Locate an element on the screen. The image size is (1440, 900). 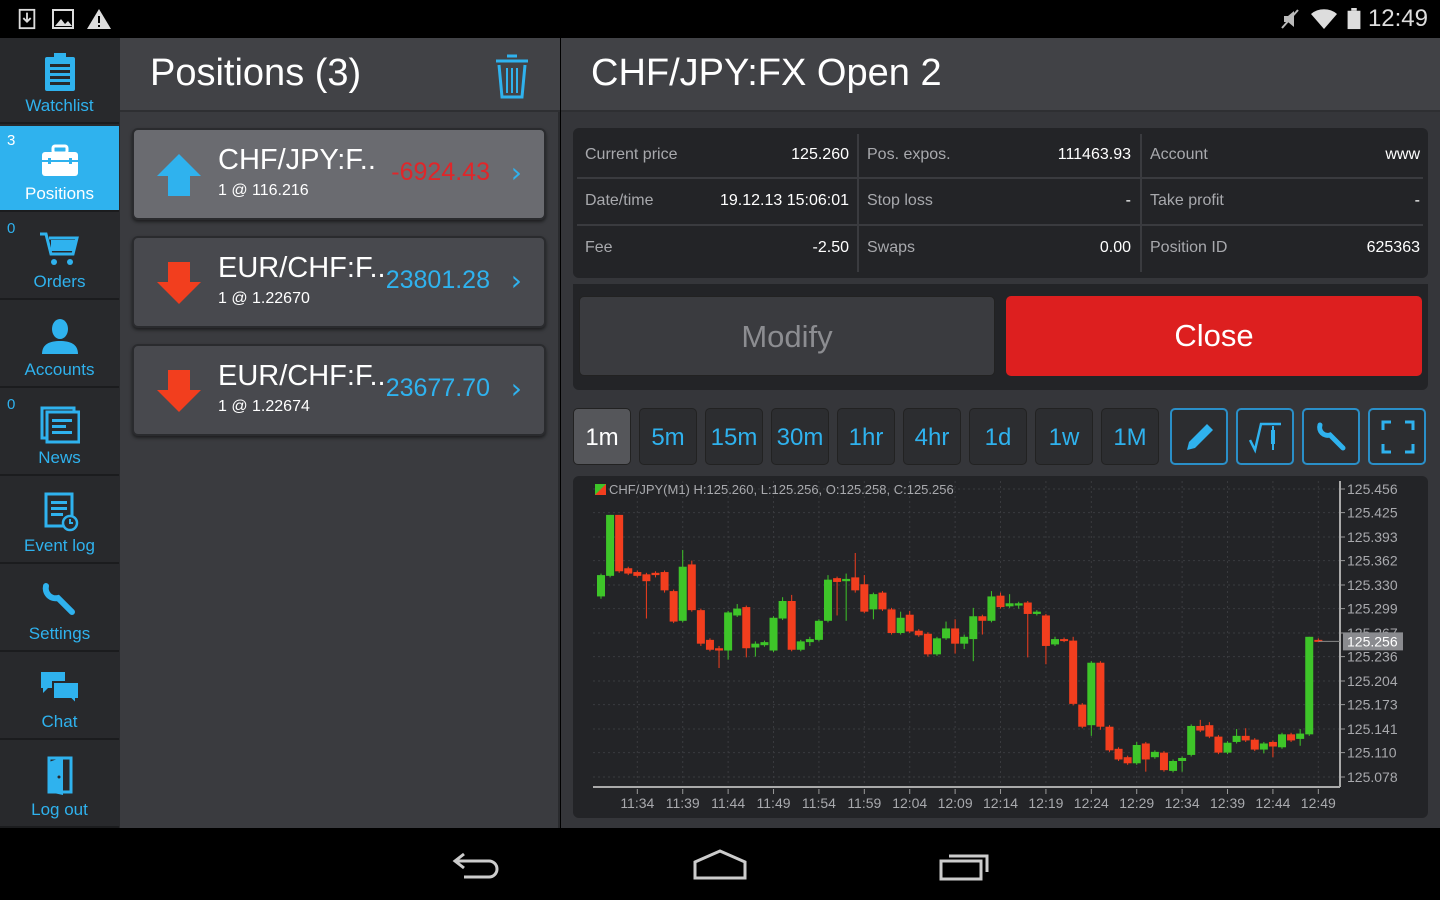
sidebar-item-log-out: Log out is located at coordinates (59, 785).